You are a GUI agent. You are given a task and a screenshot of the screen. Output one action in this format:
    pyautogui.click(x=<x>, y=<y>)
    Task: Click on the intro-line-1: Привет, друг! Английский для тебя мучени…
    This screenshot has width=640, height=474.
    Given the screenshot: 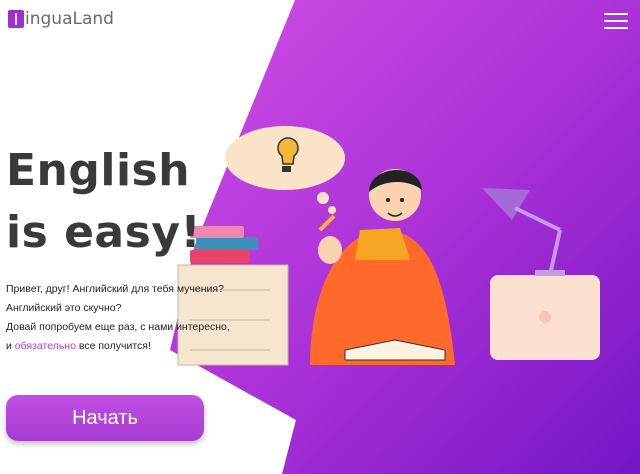 What is the action you would take?
    pyautogui.click(x=115, y=289)
    